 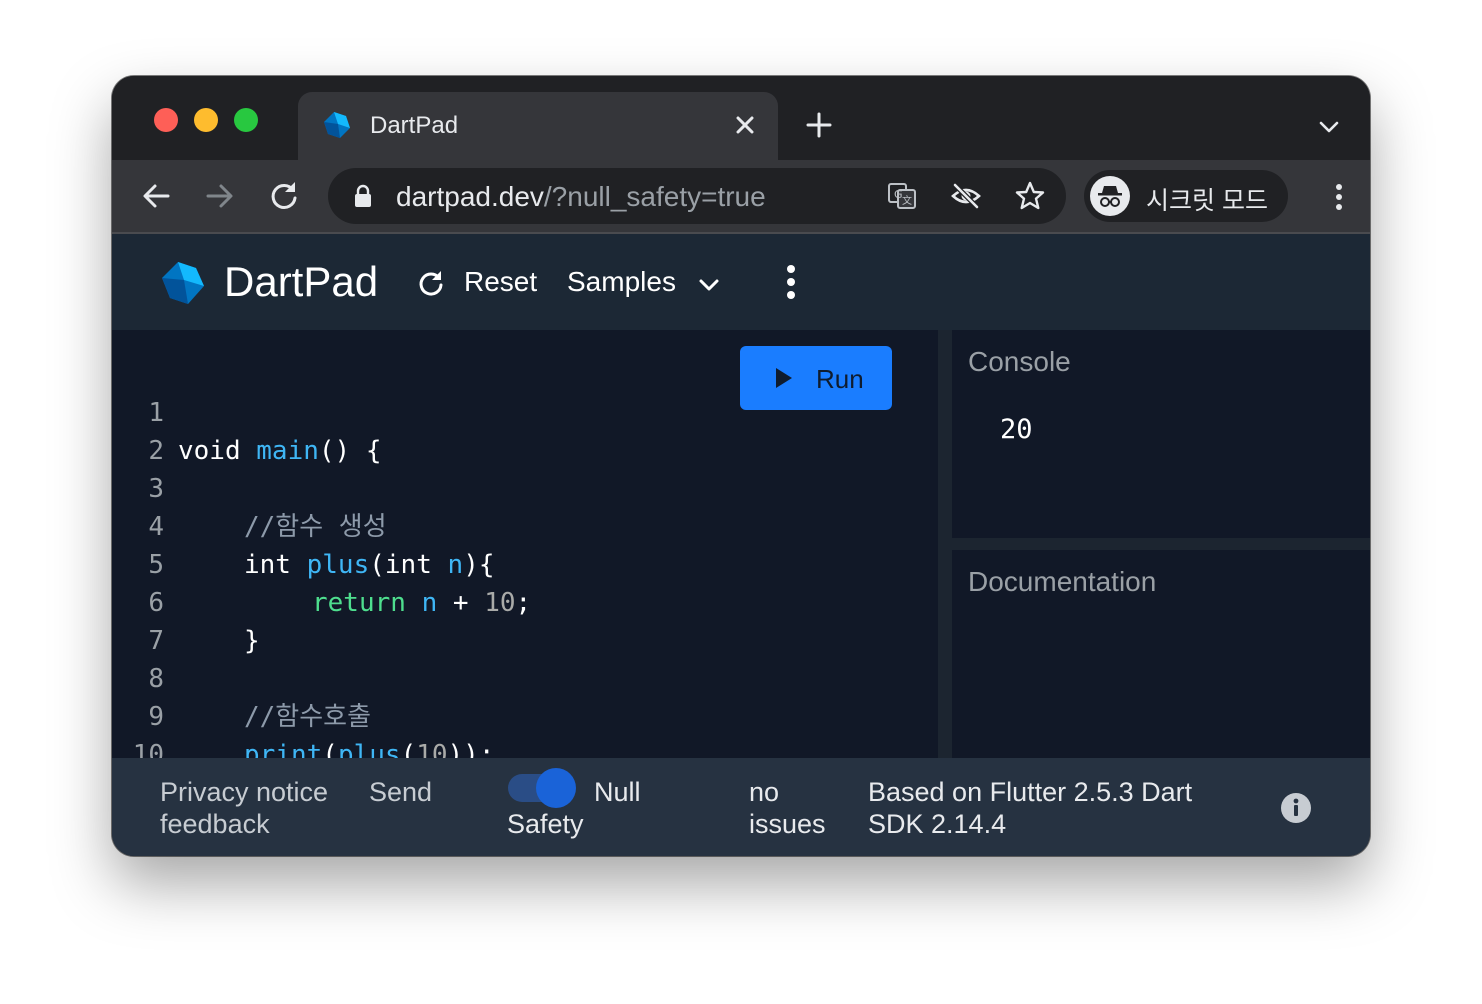 I want to click on url-text: dartpad.dev/?null_safety=true, so click(x=581, y=197).